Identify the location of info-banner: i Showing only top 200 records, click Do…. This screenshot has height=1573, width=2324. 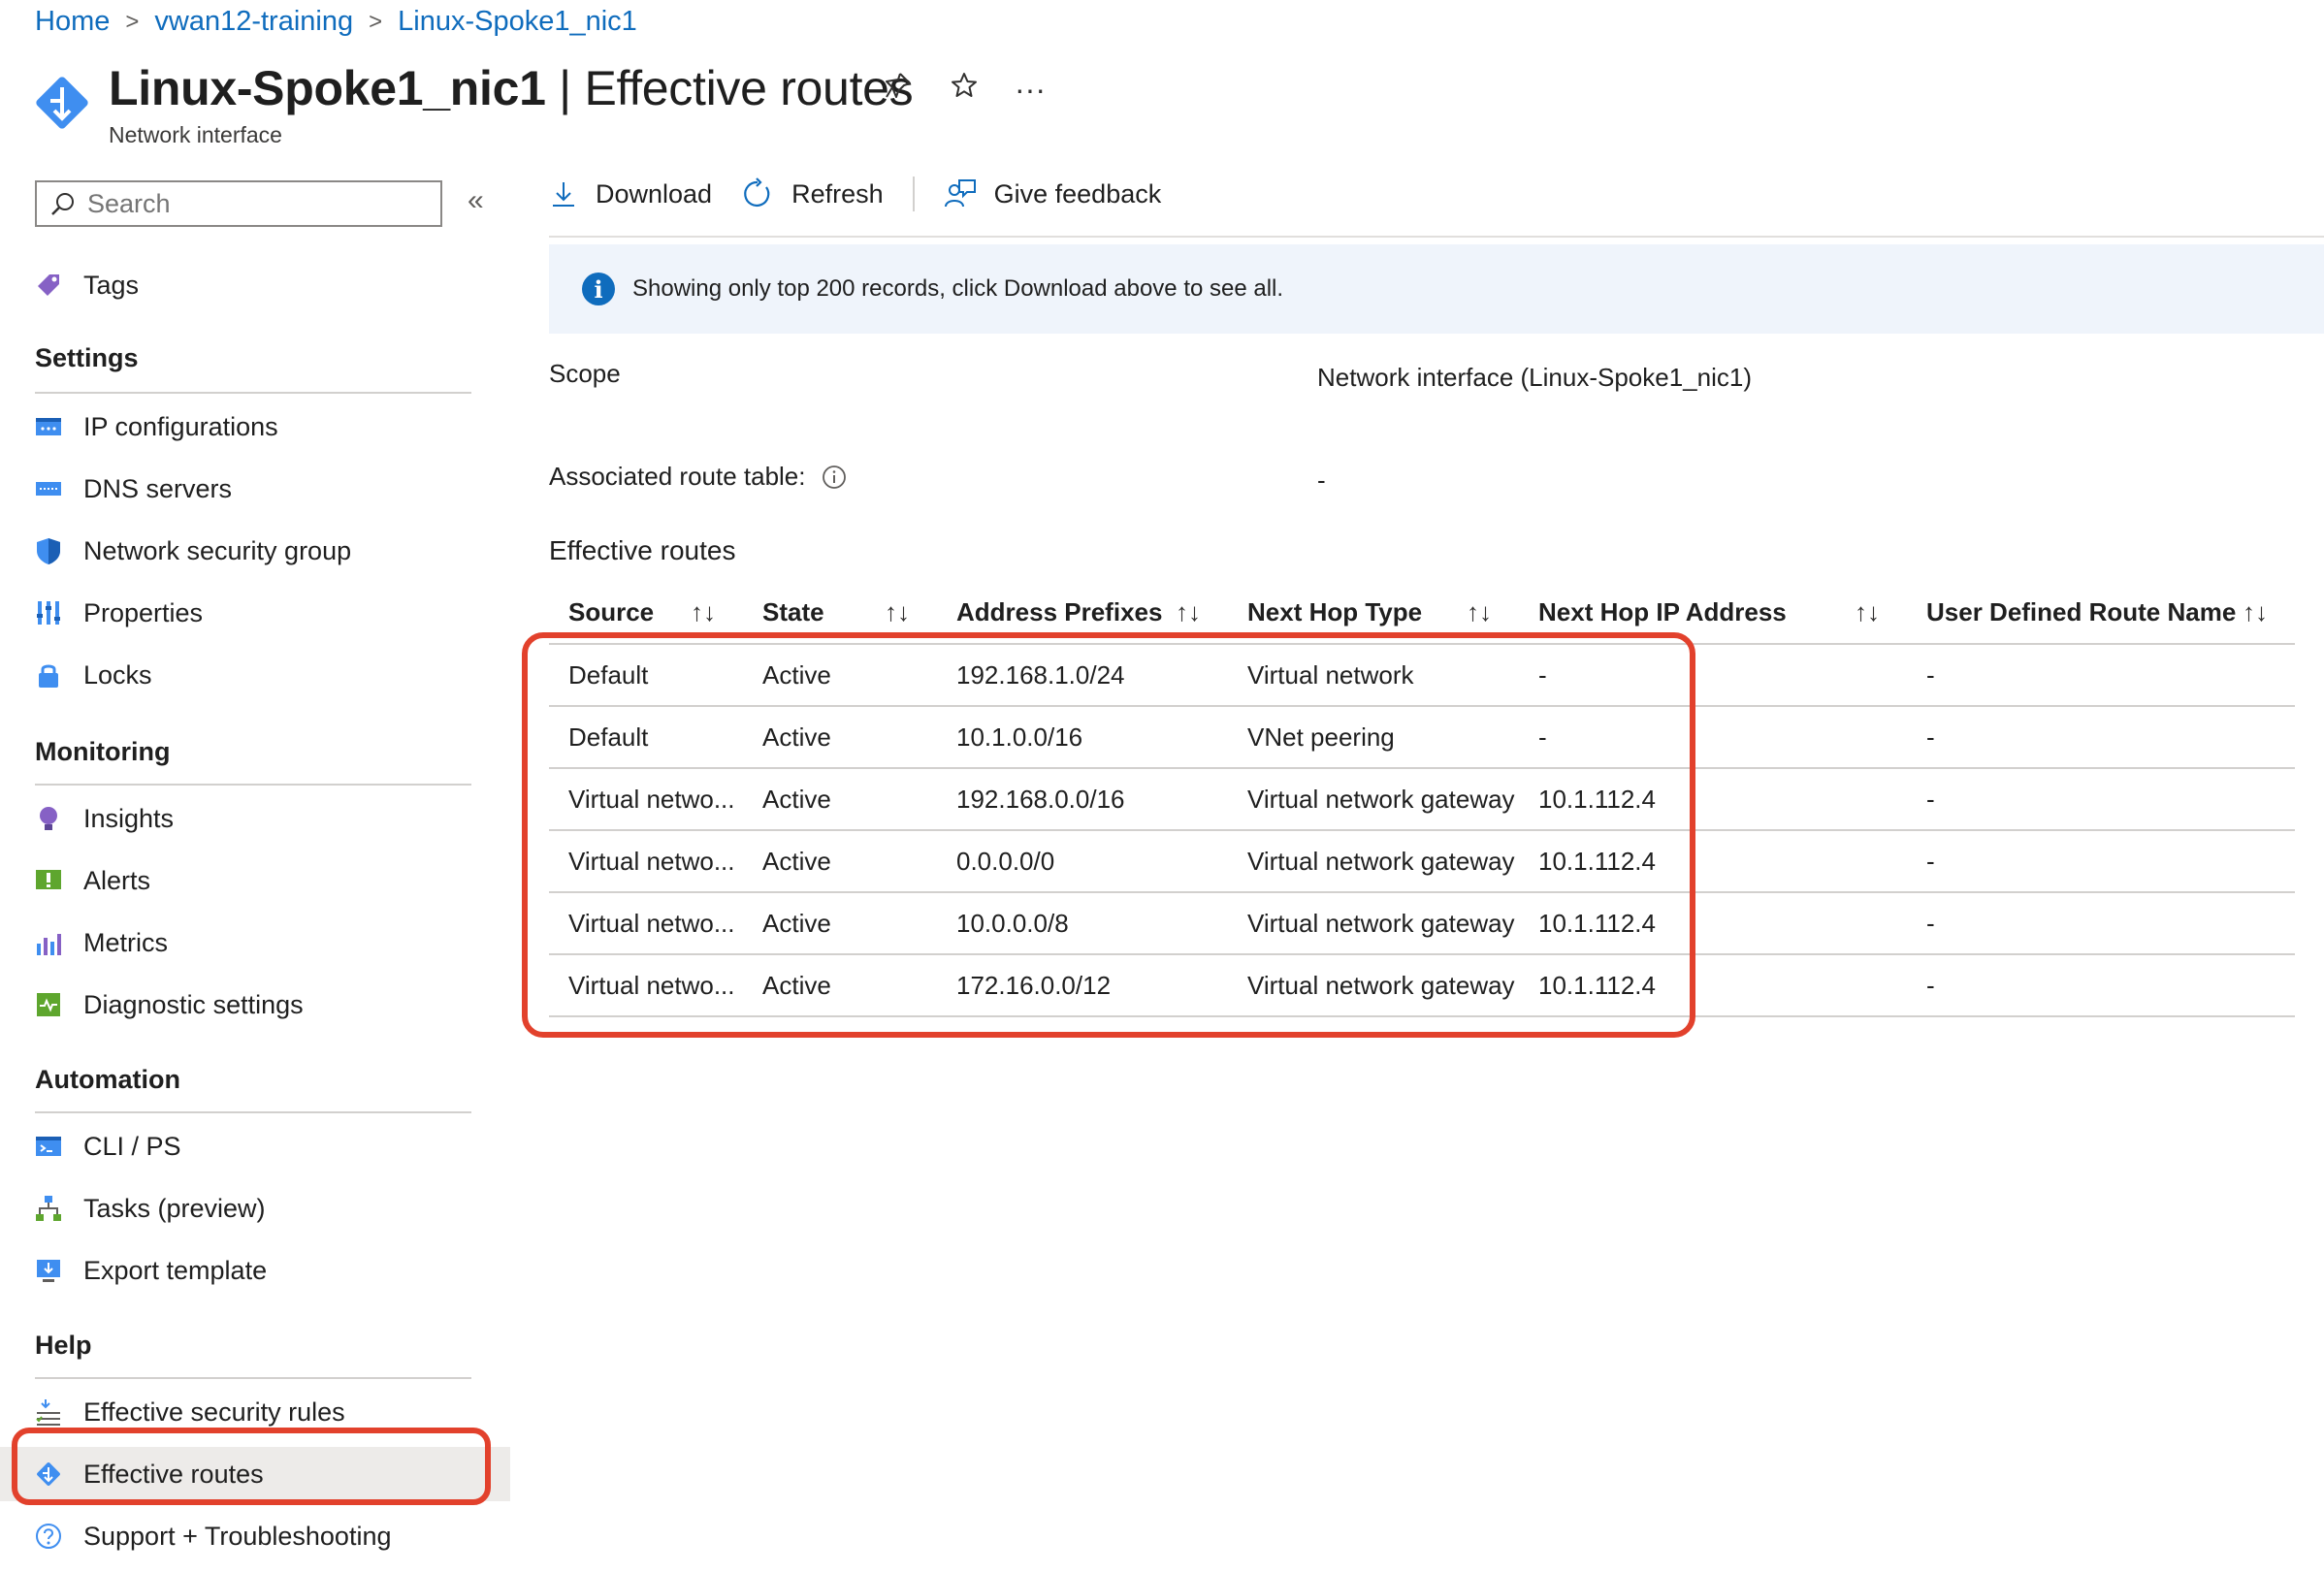
(1436, 289).